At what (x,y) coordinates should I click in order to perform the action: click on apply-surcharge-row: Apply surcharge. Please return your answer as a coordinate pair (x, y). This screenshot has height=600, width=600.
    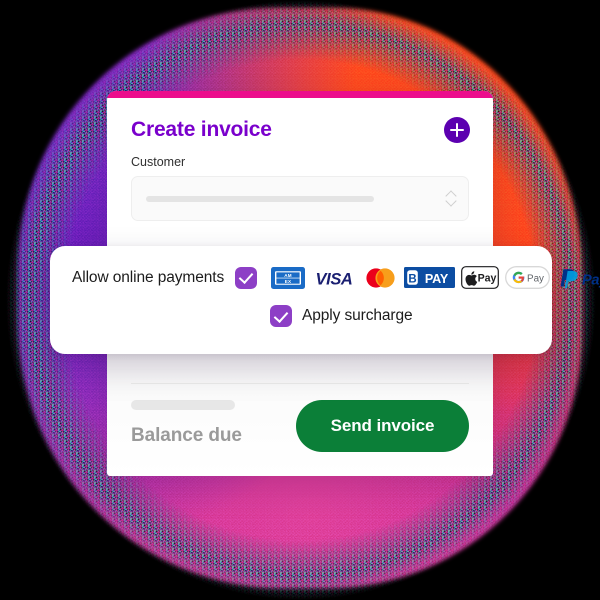
    Looking at the image, I should click on (400, 316).